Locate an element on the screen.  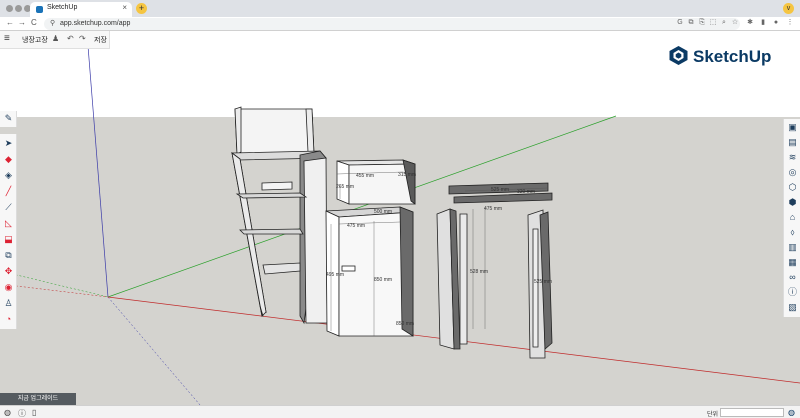
unit-label: 단위 is located at coordinates (713, 415).